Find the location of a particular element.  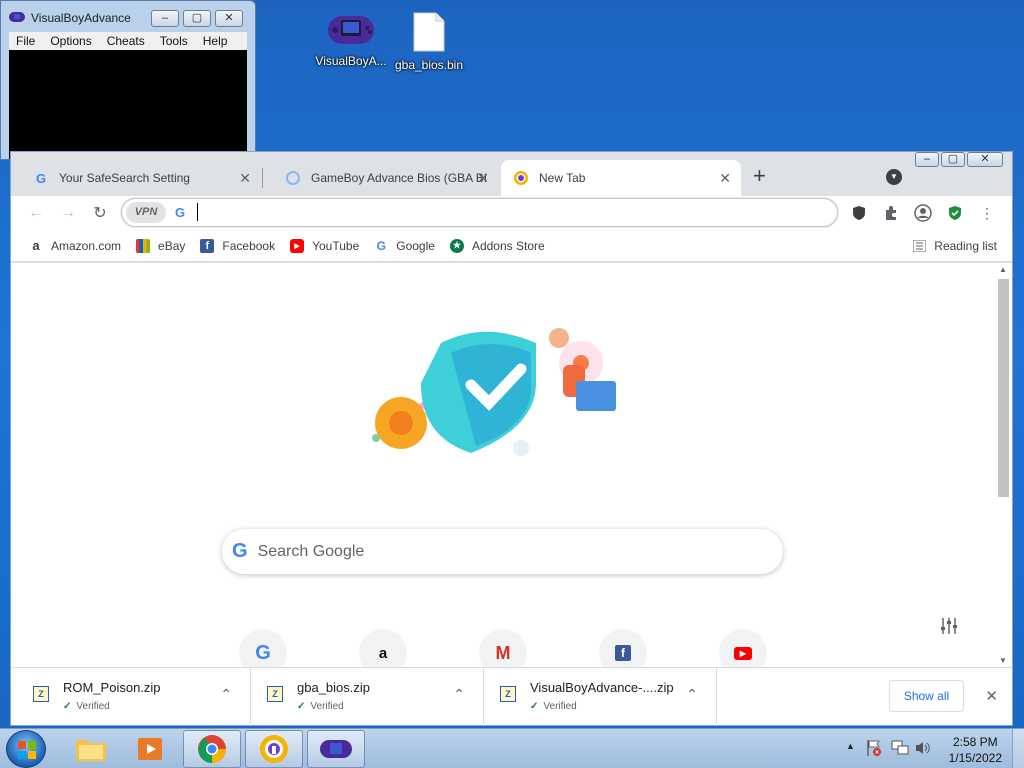

tab-title: New Tab is located at coordinates (562, 178).